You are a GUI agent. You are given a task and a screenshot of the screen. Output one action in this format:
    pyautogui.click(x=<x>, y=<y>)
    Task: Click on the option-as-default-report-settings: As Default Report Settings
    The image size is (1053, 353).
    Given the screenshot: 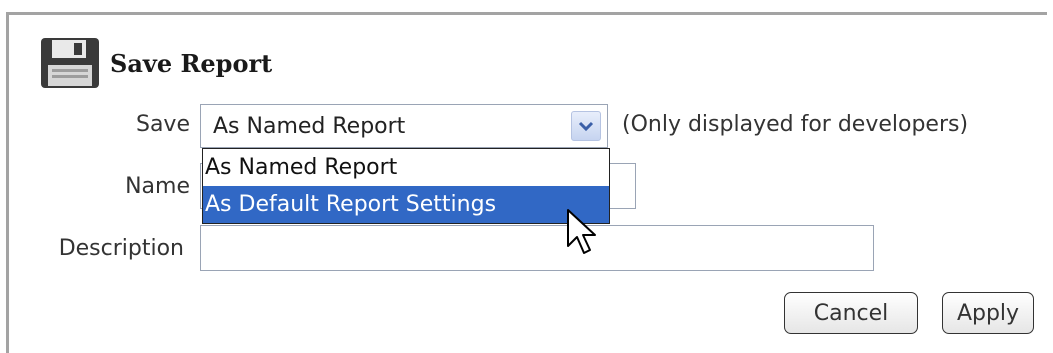 What is the action you would take?
    pyautogui.click(x=406, y=204)
    